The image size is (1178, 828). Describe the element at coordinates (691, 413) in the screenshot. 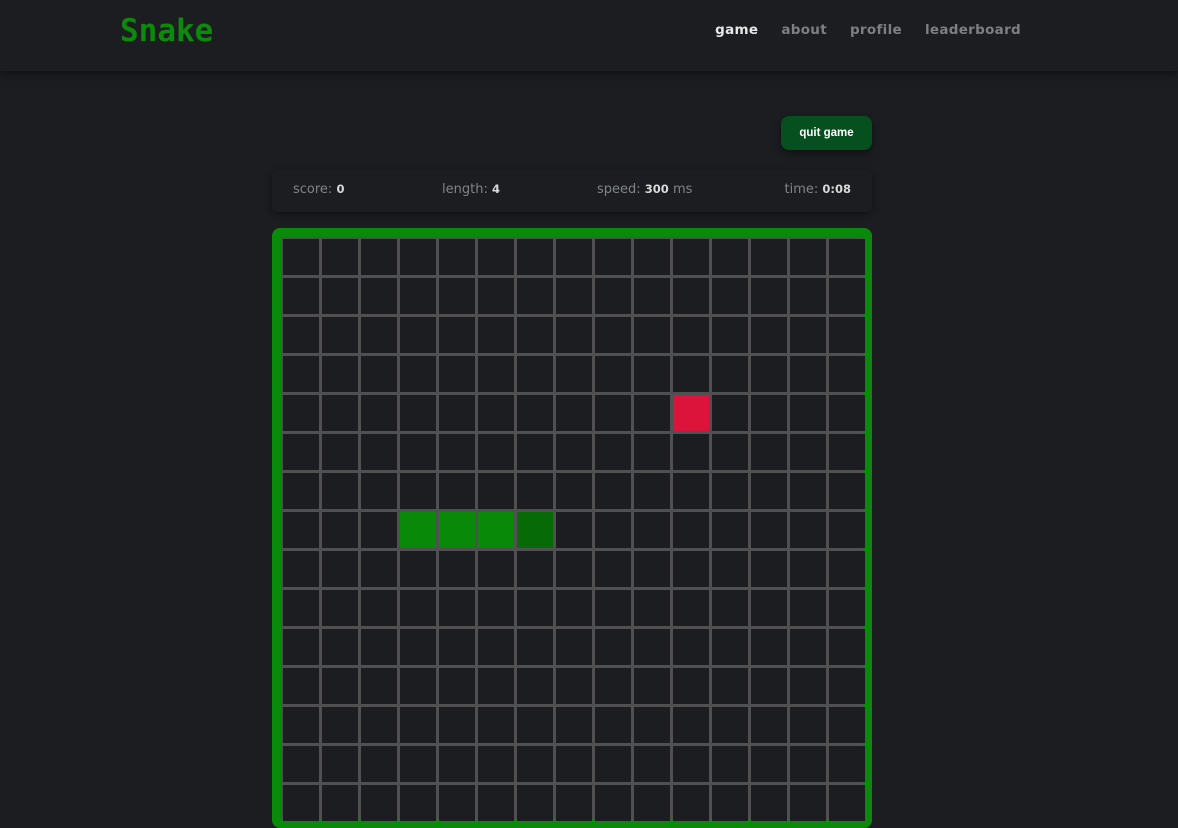

I see `food-item` at that location.